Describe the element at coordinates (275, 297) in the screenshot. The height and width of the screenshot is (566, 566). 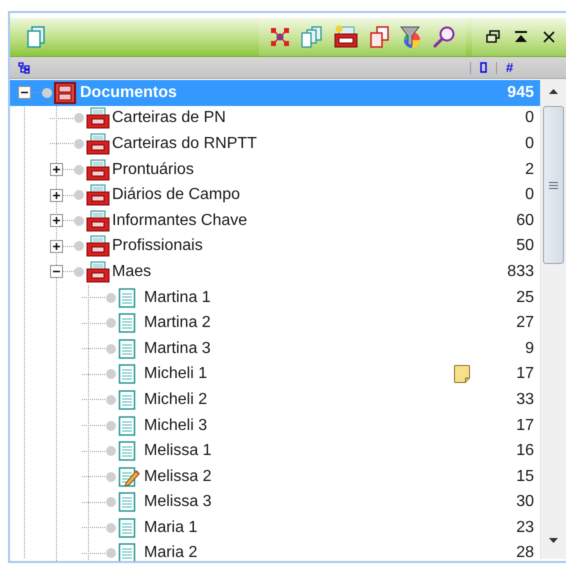
I see `tree-row: Martina 1 25` at that location.